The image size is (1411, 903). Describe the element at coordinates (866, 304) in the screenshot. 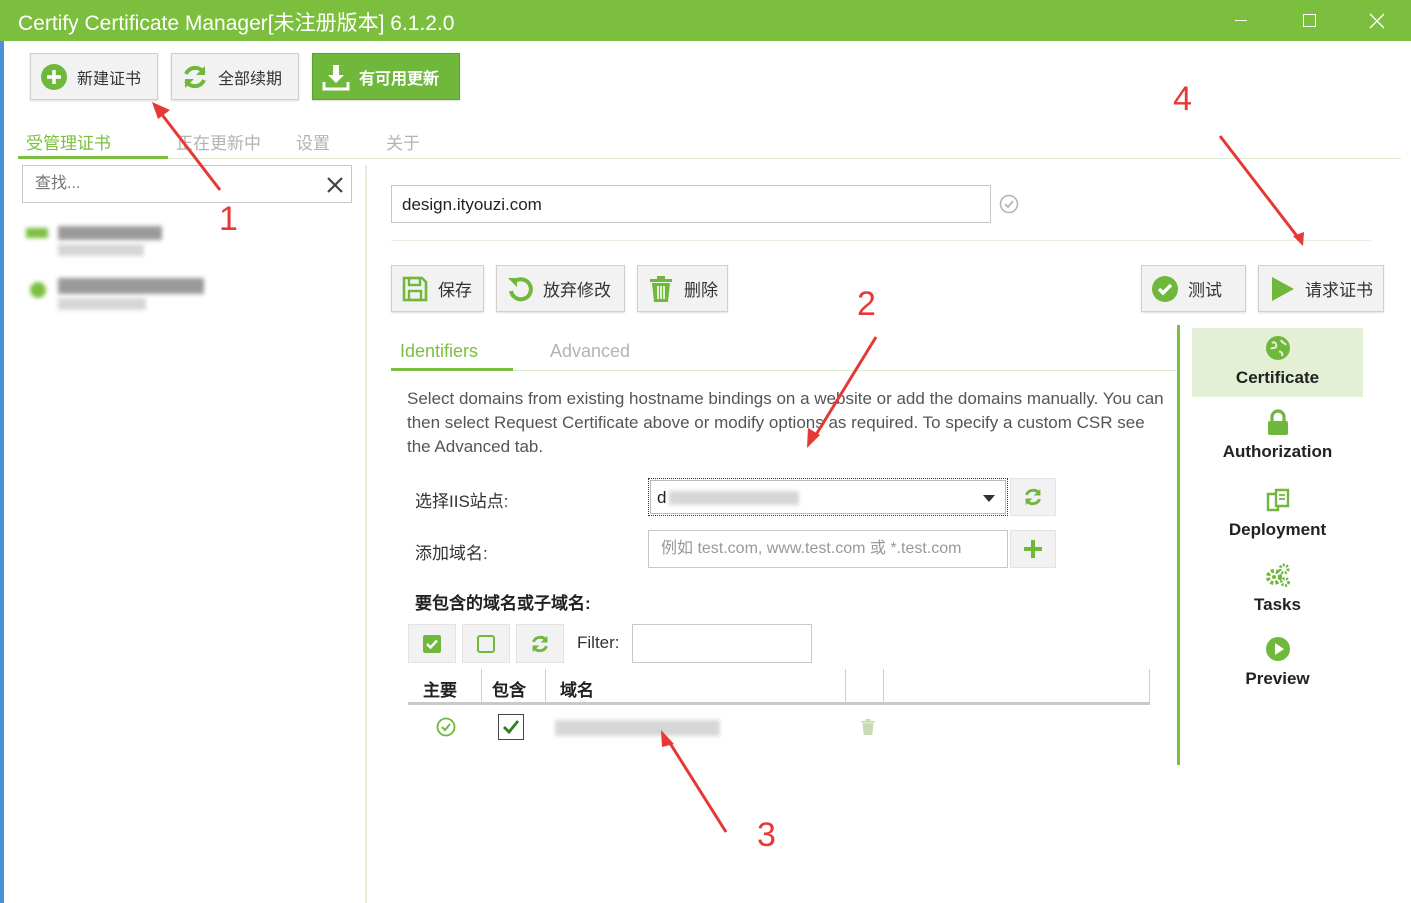

I see `annotation-2: 2` at that location.